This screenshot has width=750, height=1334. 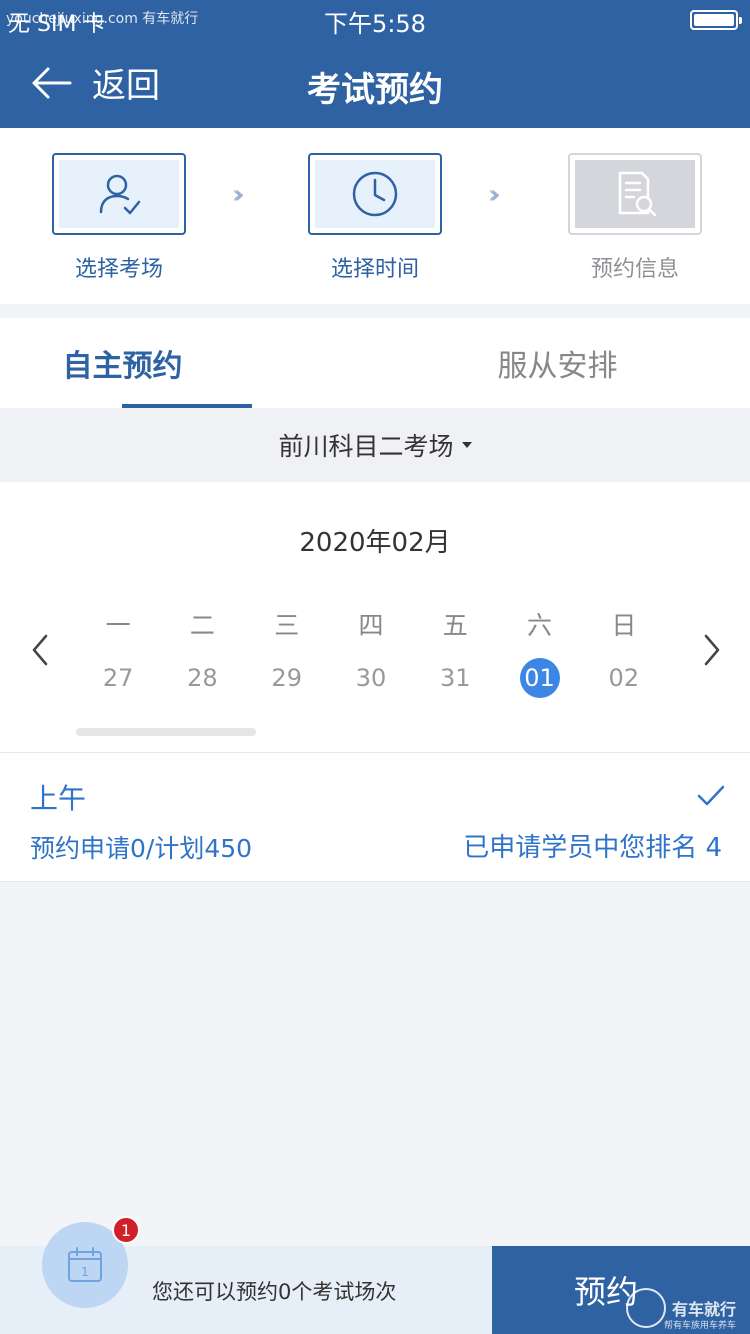 I want to click on battery-icon, so click(x=716, y=20).